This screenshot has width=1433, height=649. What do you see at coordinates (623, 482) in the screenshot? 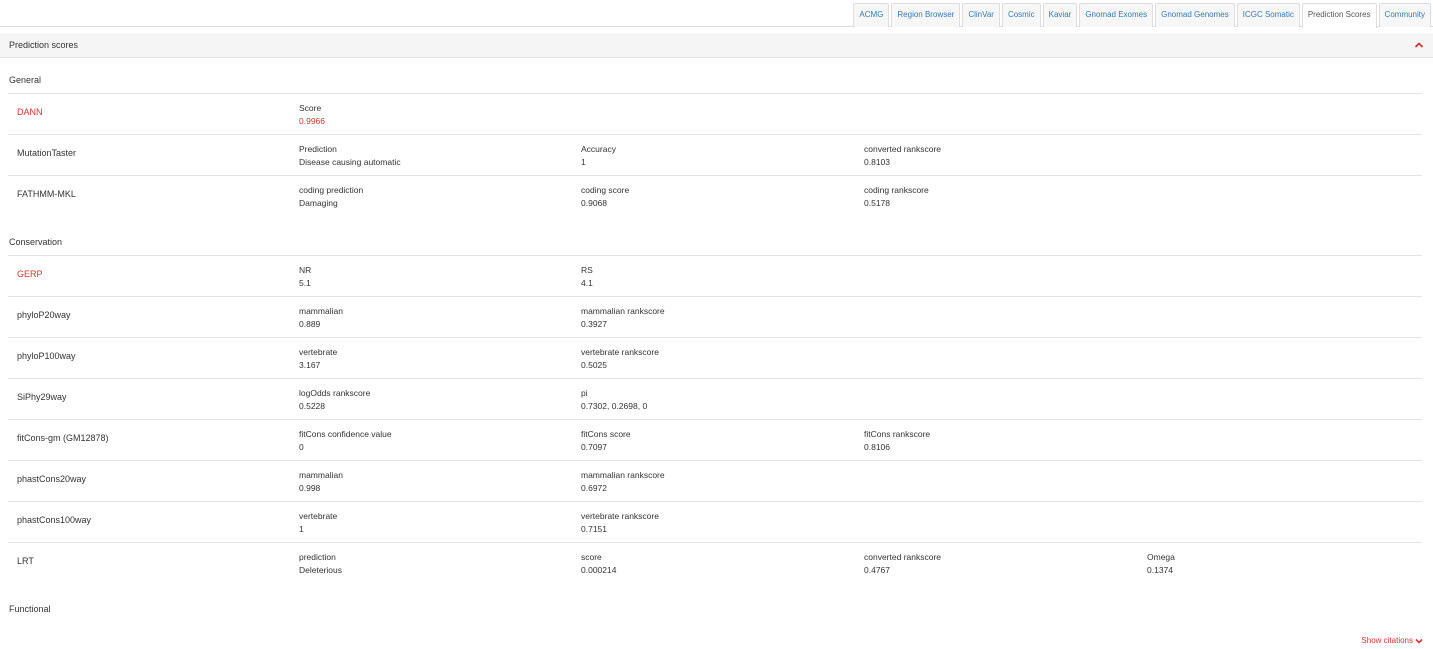
I see `score-field: mammalian rankscore 0.6972` at bounding box center [623, 482].